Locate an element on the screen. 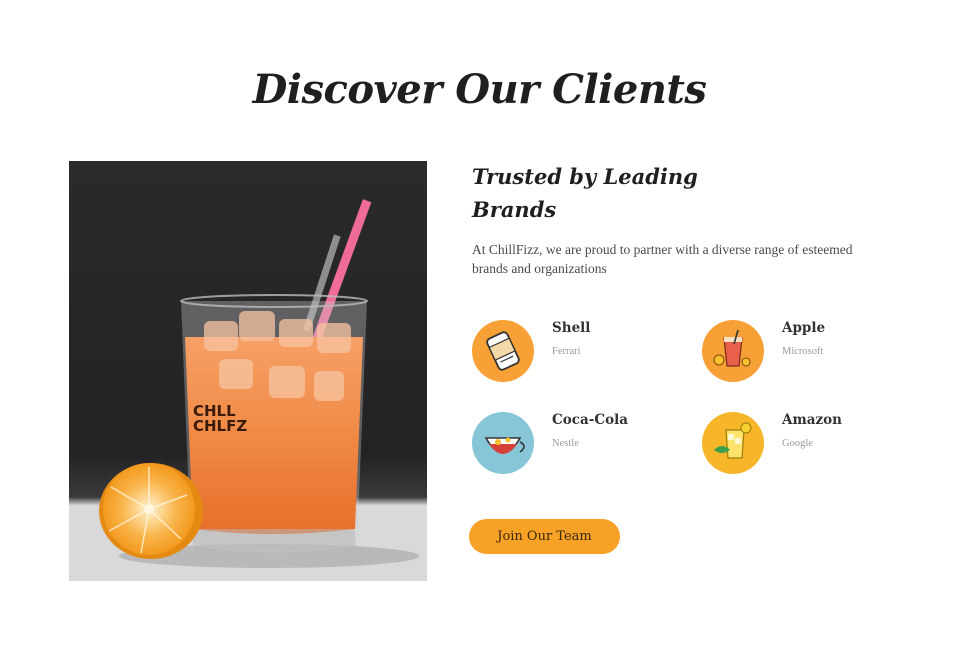 The height and width of the screenshot is (648, 959). client-name: Apple is located at coordinates (804, 328).